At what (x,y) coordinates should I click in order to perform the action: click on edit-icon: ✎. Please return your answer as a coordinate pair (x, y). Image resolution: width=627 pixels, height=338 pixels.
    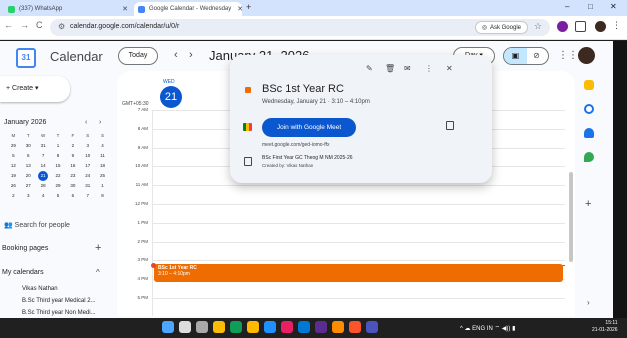
    Looking at the image, I should click on (369, 68).